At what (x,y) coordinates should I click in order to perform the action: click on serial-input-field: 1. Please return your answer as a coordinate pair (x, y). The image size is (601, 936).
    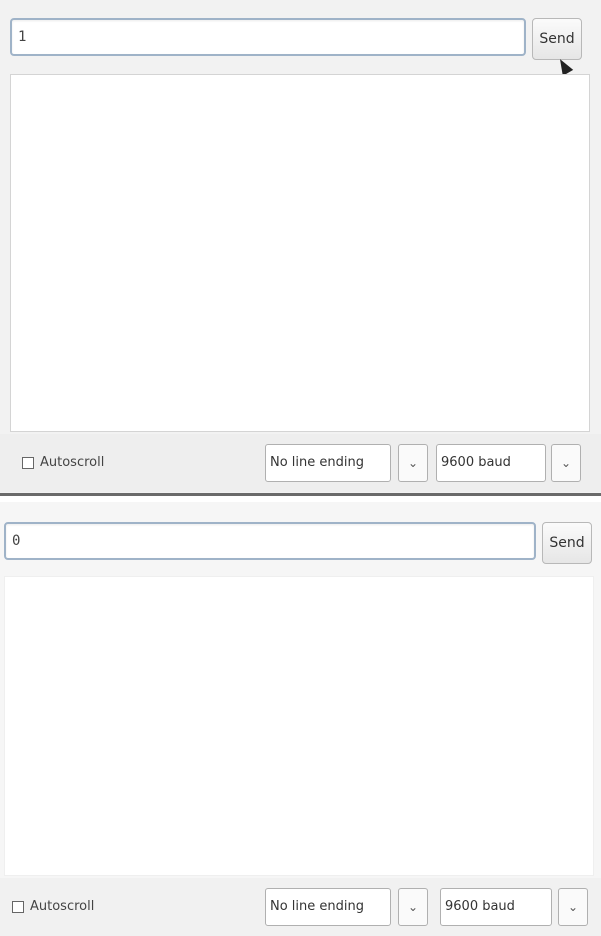
    Looking at the image, I should click on (268, 37).